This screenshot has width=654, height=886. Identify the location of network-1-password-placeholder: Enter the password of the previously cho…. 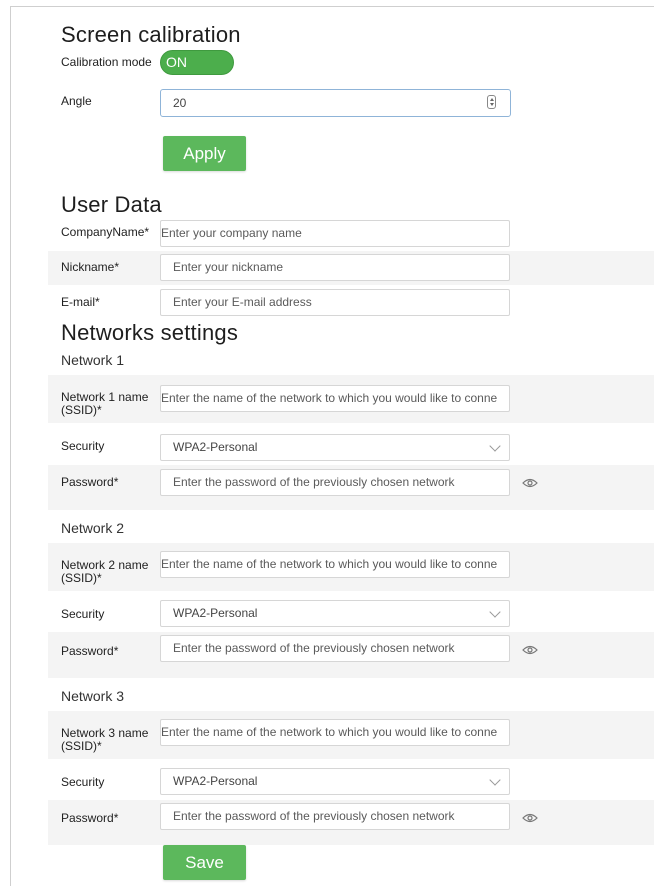
(314, 482).